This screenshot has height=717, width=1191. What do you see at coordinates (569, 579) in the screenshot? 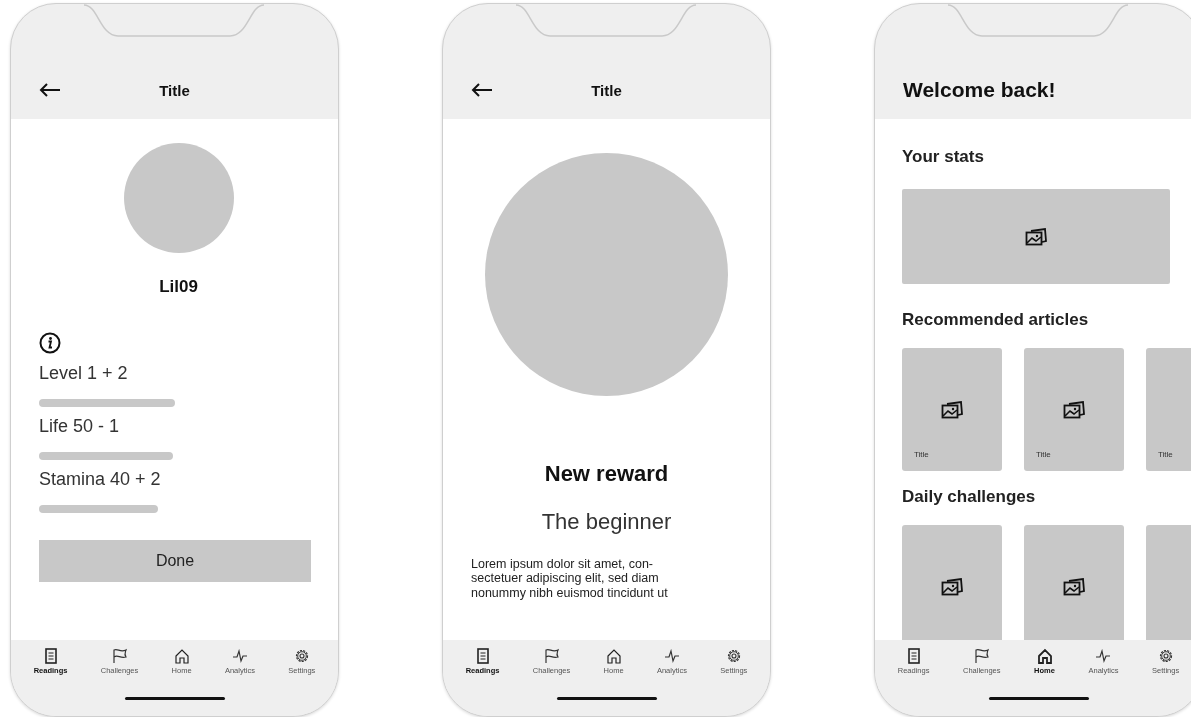
I see `body-text: Lorem ipsum dolor sit amet, con- sectetuer adipiscing elit, sed diam nonummy nibh euismod tincidunt ut` at bounding box center [569, 579].